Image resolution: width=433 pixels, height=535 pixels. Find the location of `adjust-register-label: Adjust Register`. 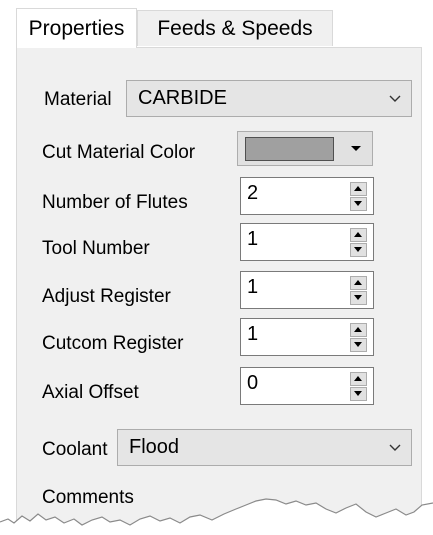

adjust-register-label: Adjust Register is located at coordinates (106, 296).